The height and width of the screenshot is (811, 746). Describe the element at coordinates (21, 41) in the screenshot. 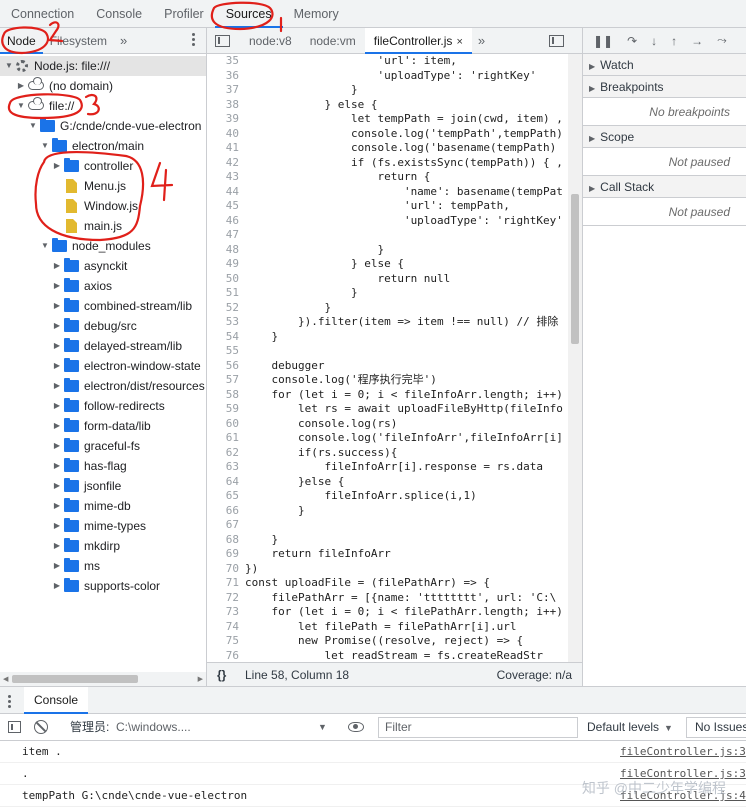

I see `tab-node: Node` at that location.